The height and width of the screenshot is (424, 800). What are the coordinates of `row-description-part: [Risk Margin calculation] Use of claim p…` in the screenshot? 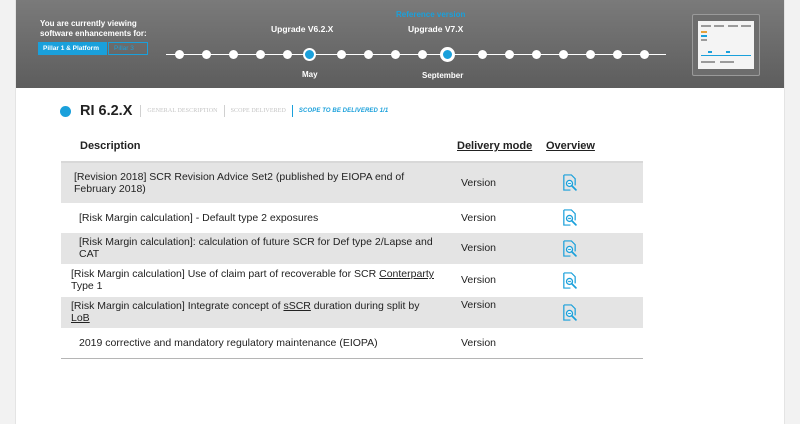 It's located at (225, 274).